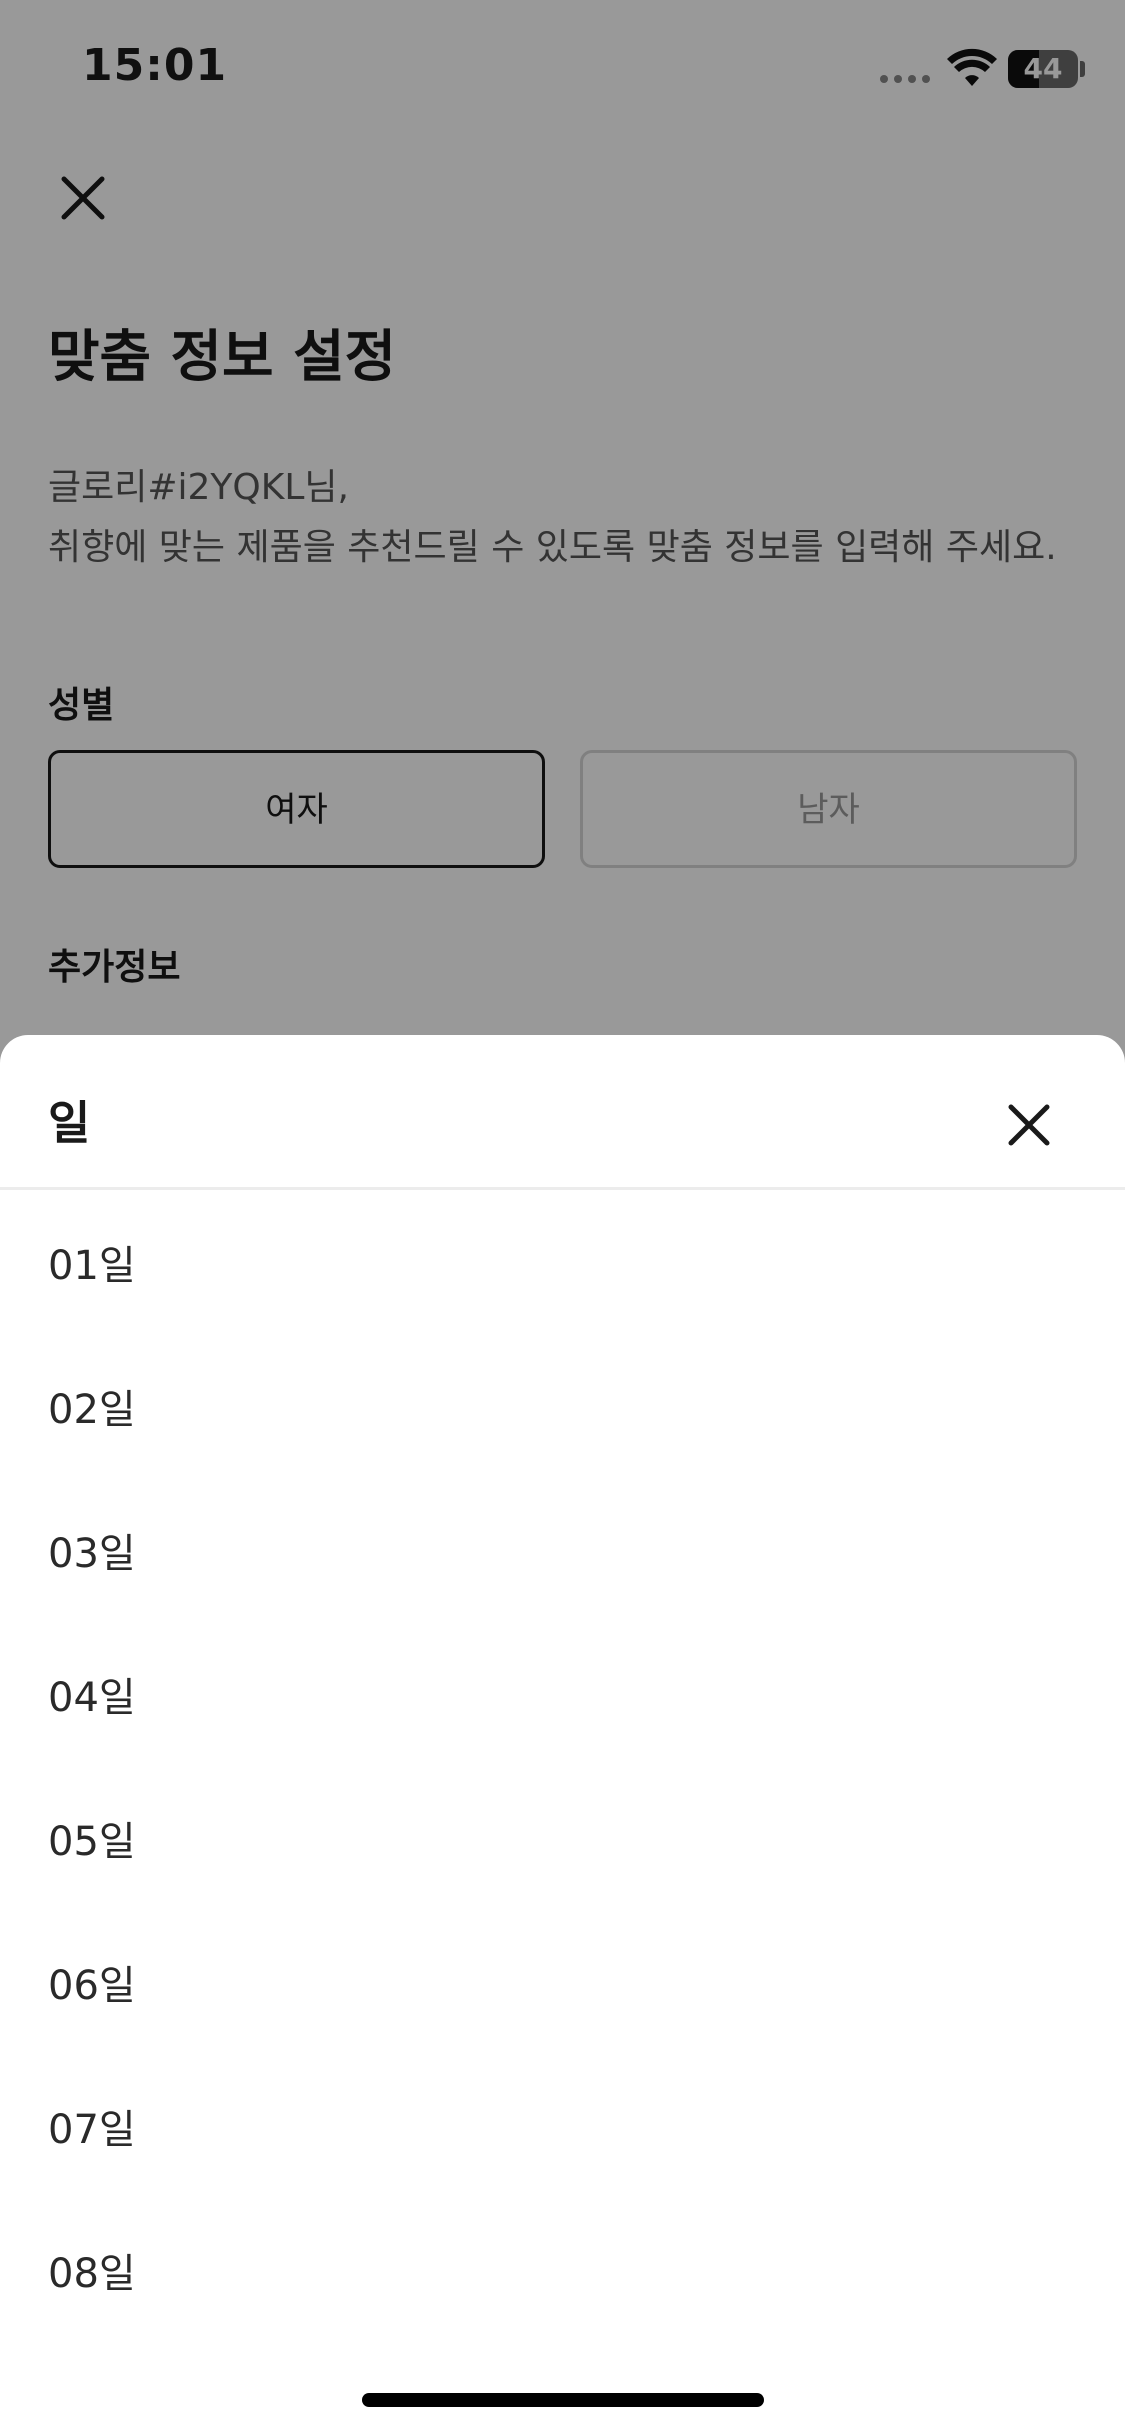 This screenshot has height=2436, width=1125. I want to click on day-option: 02일, so click(562, 1406).